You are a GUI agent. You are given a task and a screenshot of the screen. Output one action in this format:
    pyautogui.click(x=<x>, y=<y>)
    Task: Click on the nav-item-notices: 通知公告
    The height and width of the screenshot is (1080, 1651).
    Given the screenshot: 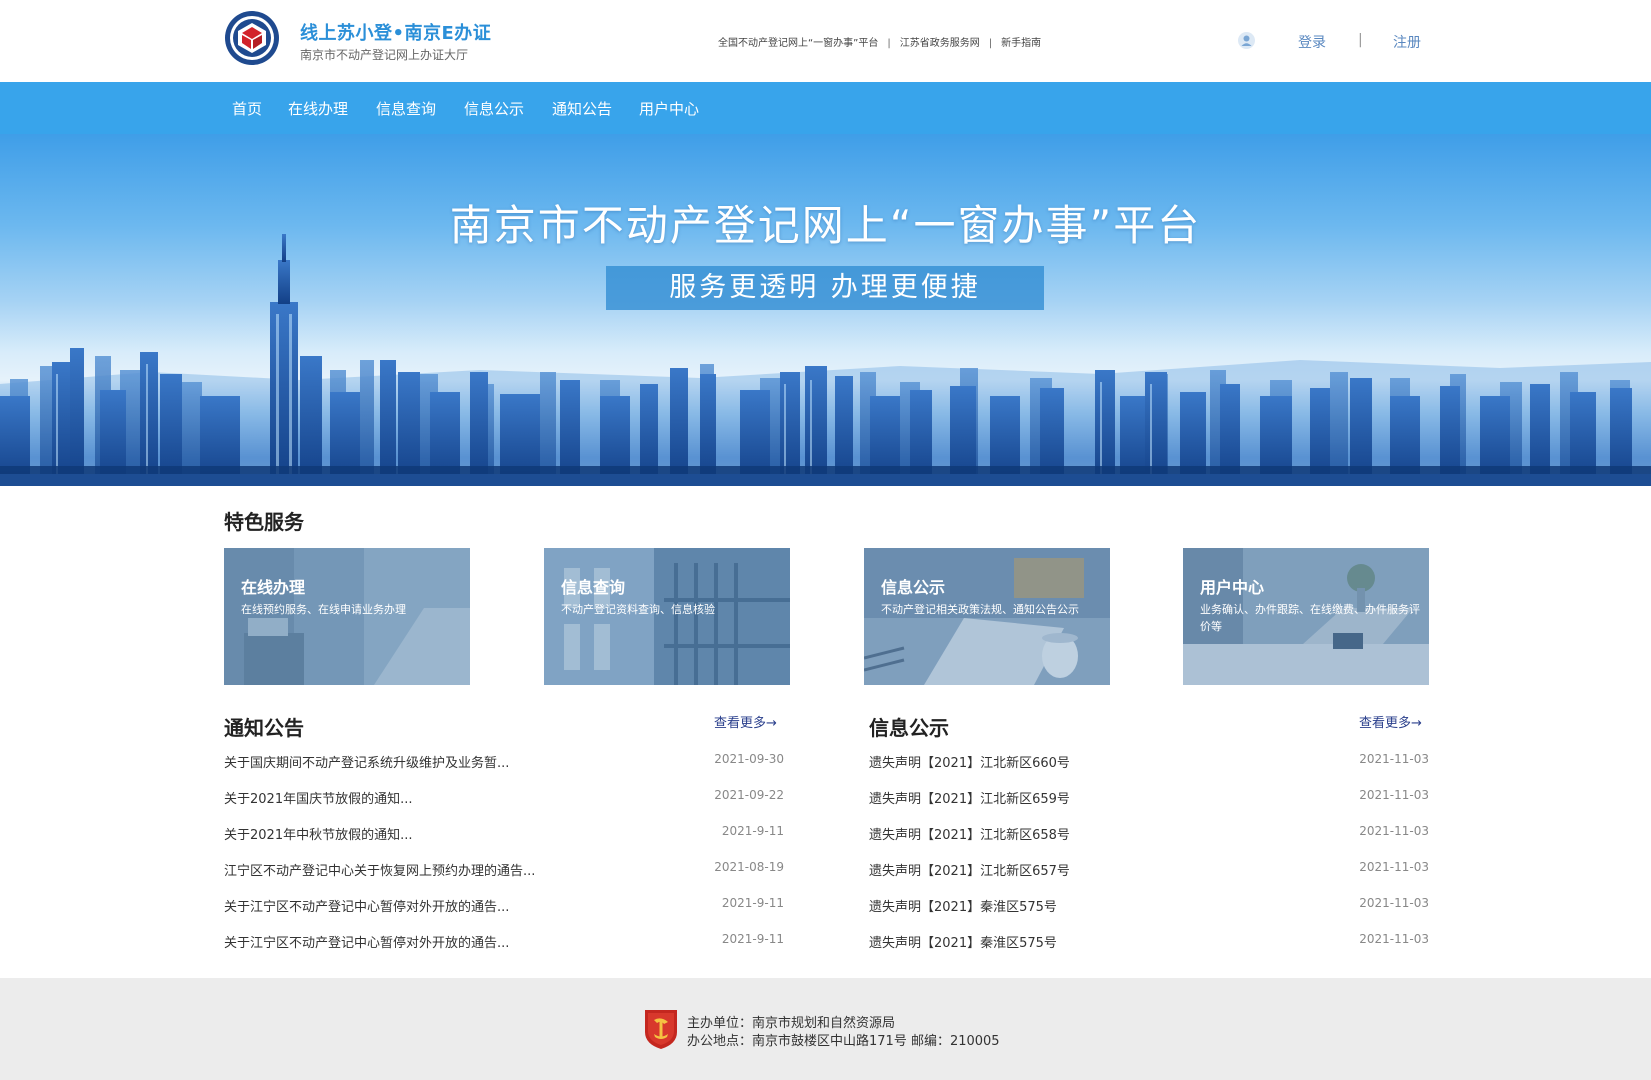 What is the action you would take?
    pyautogui.click(x=582, y=108)
    